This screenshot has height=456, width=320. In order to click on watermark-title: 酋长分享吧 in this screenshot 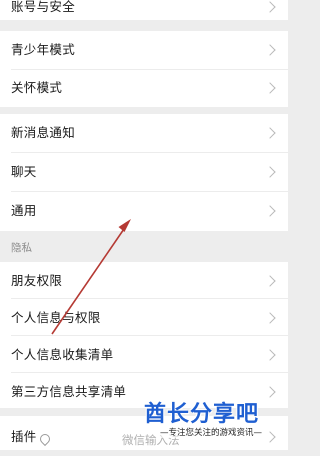, I will do `click(202, 414)`.